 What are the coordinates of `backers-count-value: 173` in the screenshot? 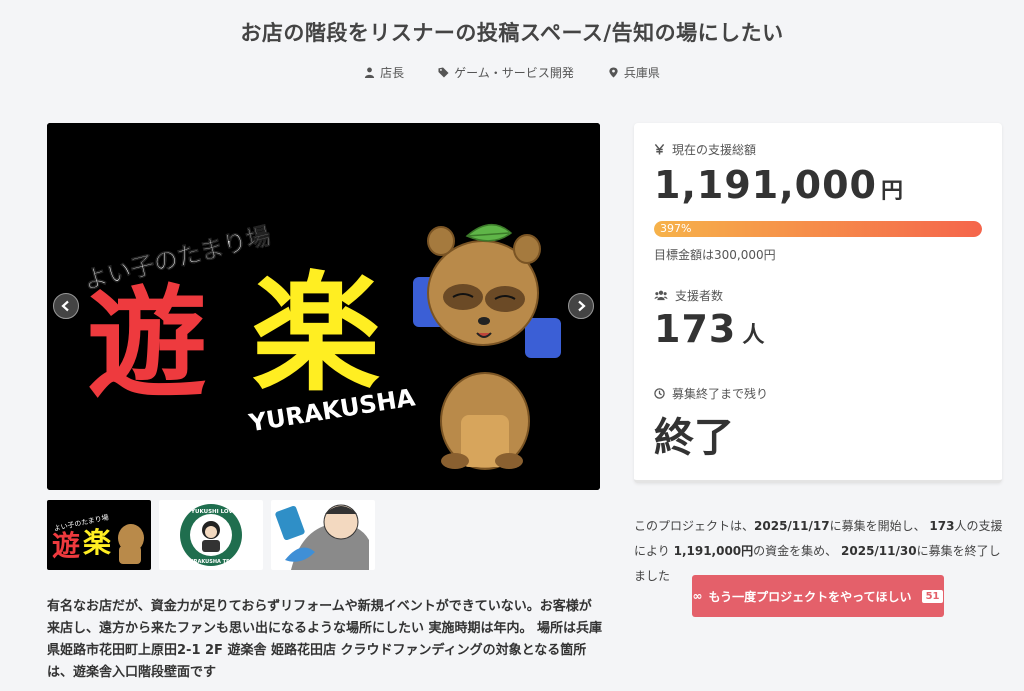 It's located at (695, 329).